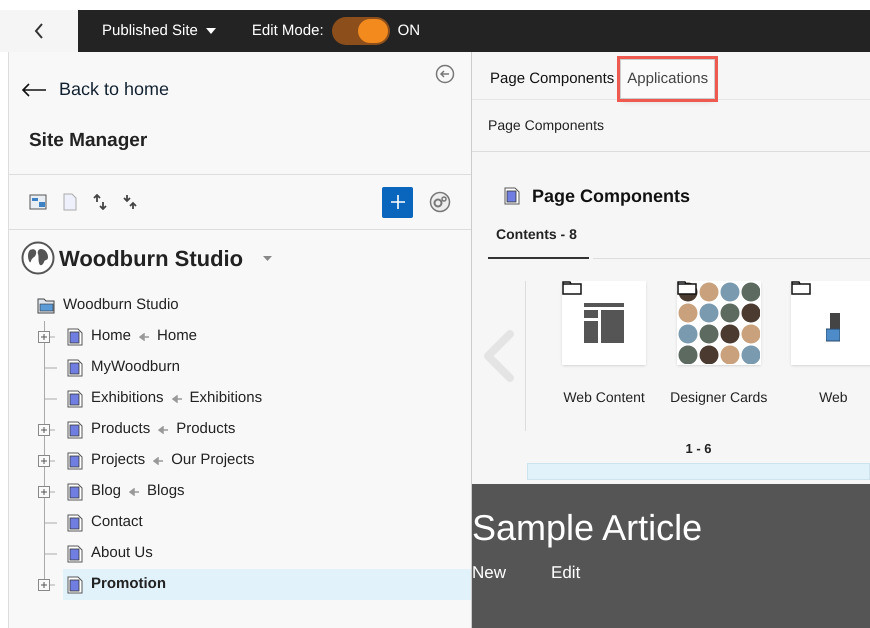  I want to click on tree-item: Home Home, so click(267, 336).